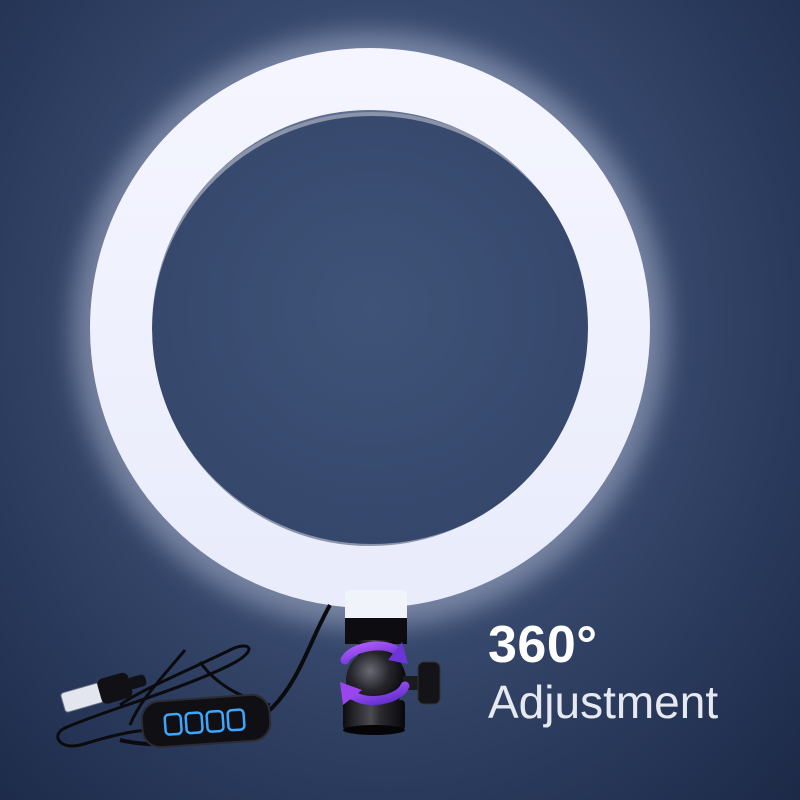 The height and width of the screenshot is (800, 800). Describe the element at coordinates (543, 645) in the screenshot. I see `rotation-headline: 360°` at that location.